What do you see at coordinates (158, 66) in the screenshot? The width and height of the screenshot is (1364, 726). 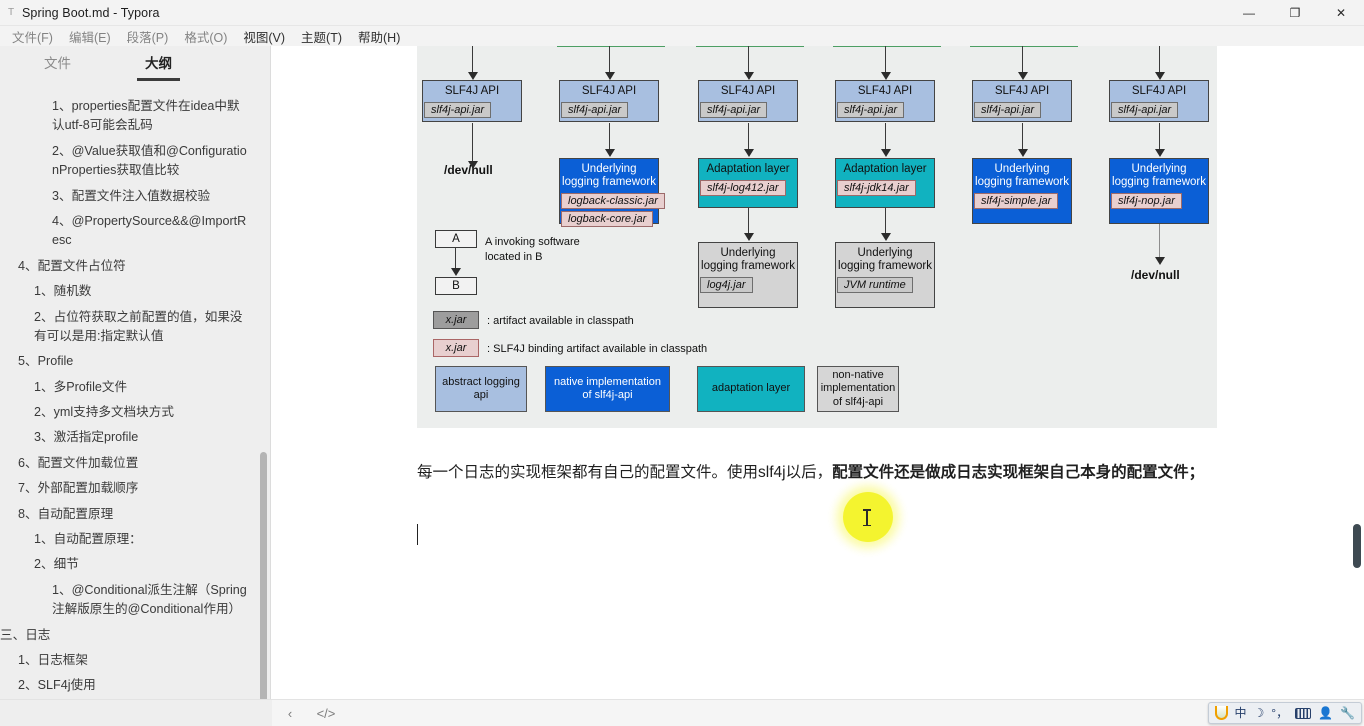 I see `tab-outline: 大纲` at bounding box center [158, 66].